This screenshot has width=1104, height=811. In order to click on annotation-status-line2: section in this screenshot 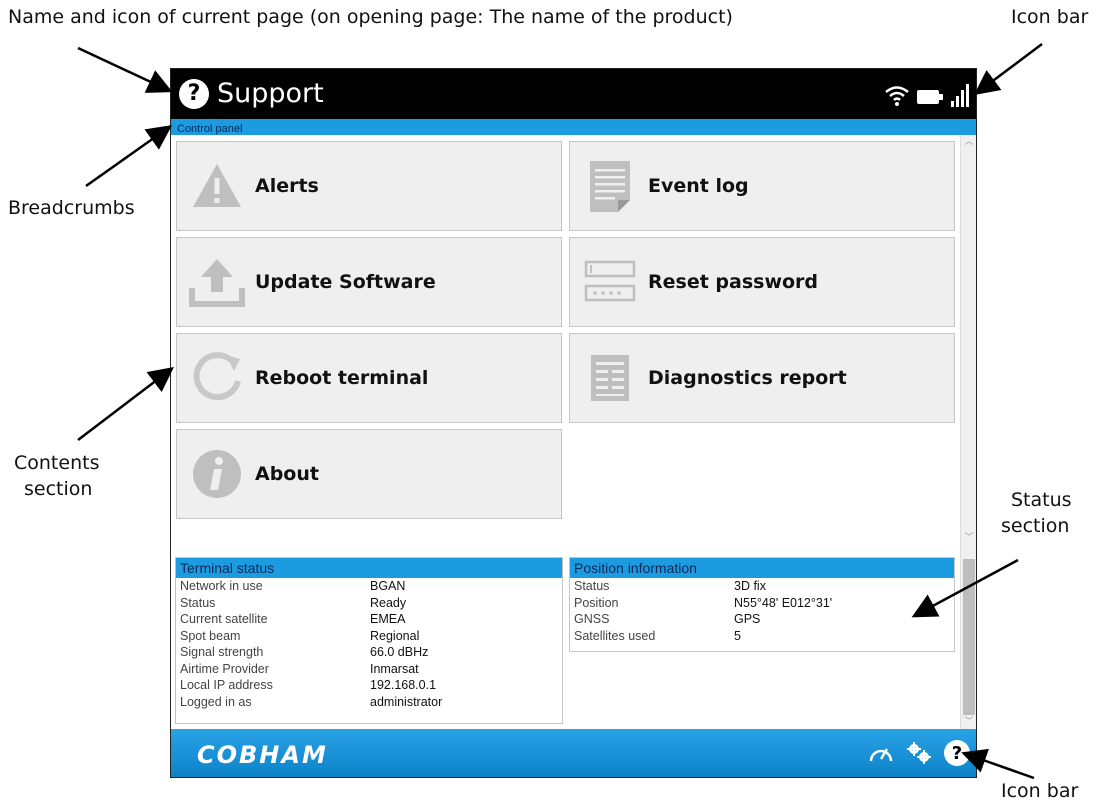, I will do `click(1035, 526)`.